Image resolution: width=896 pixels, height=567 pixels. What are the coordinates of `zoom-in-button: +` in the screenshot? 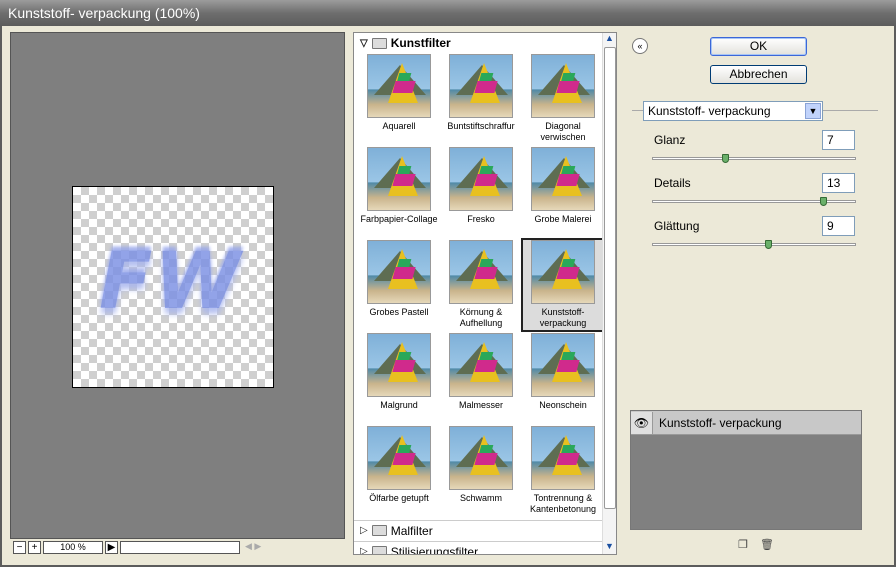 It's located at (34, 547).